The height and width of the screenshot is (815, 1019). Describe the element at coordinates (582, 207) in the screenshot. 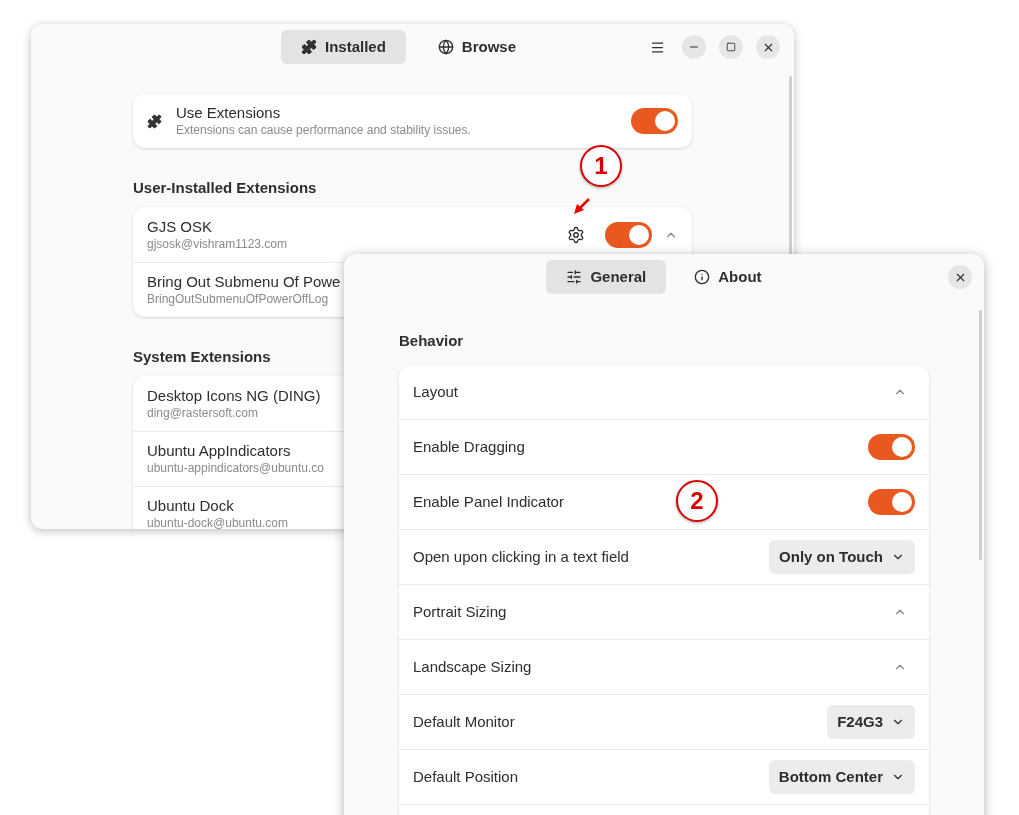

I see `arrow-icon` at that location.